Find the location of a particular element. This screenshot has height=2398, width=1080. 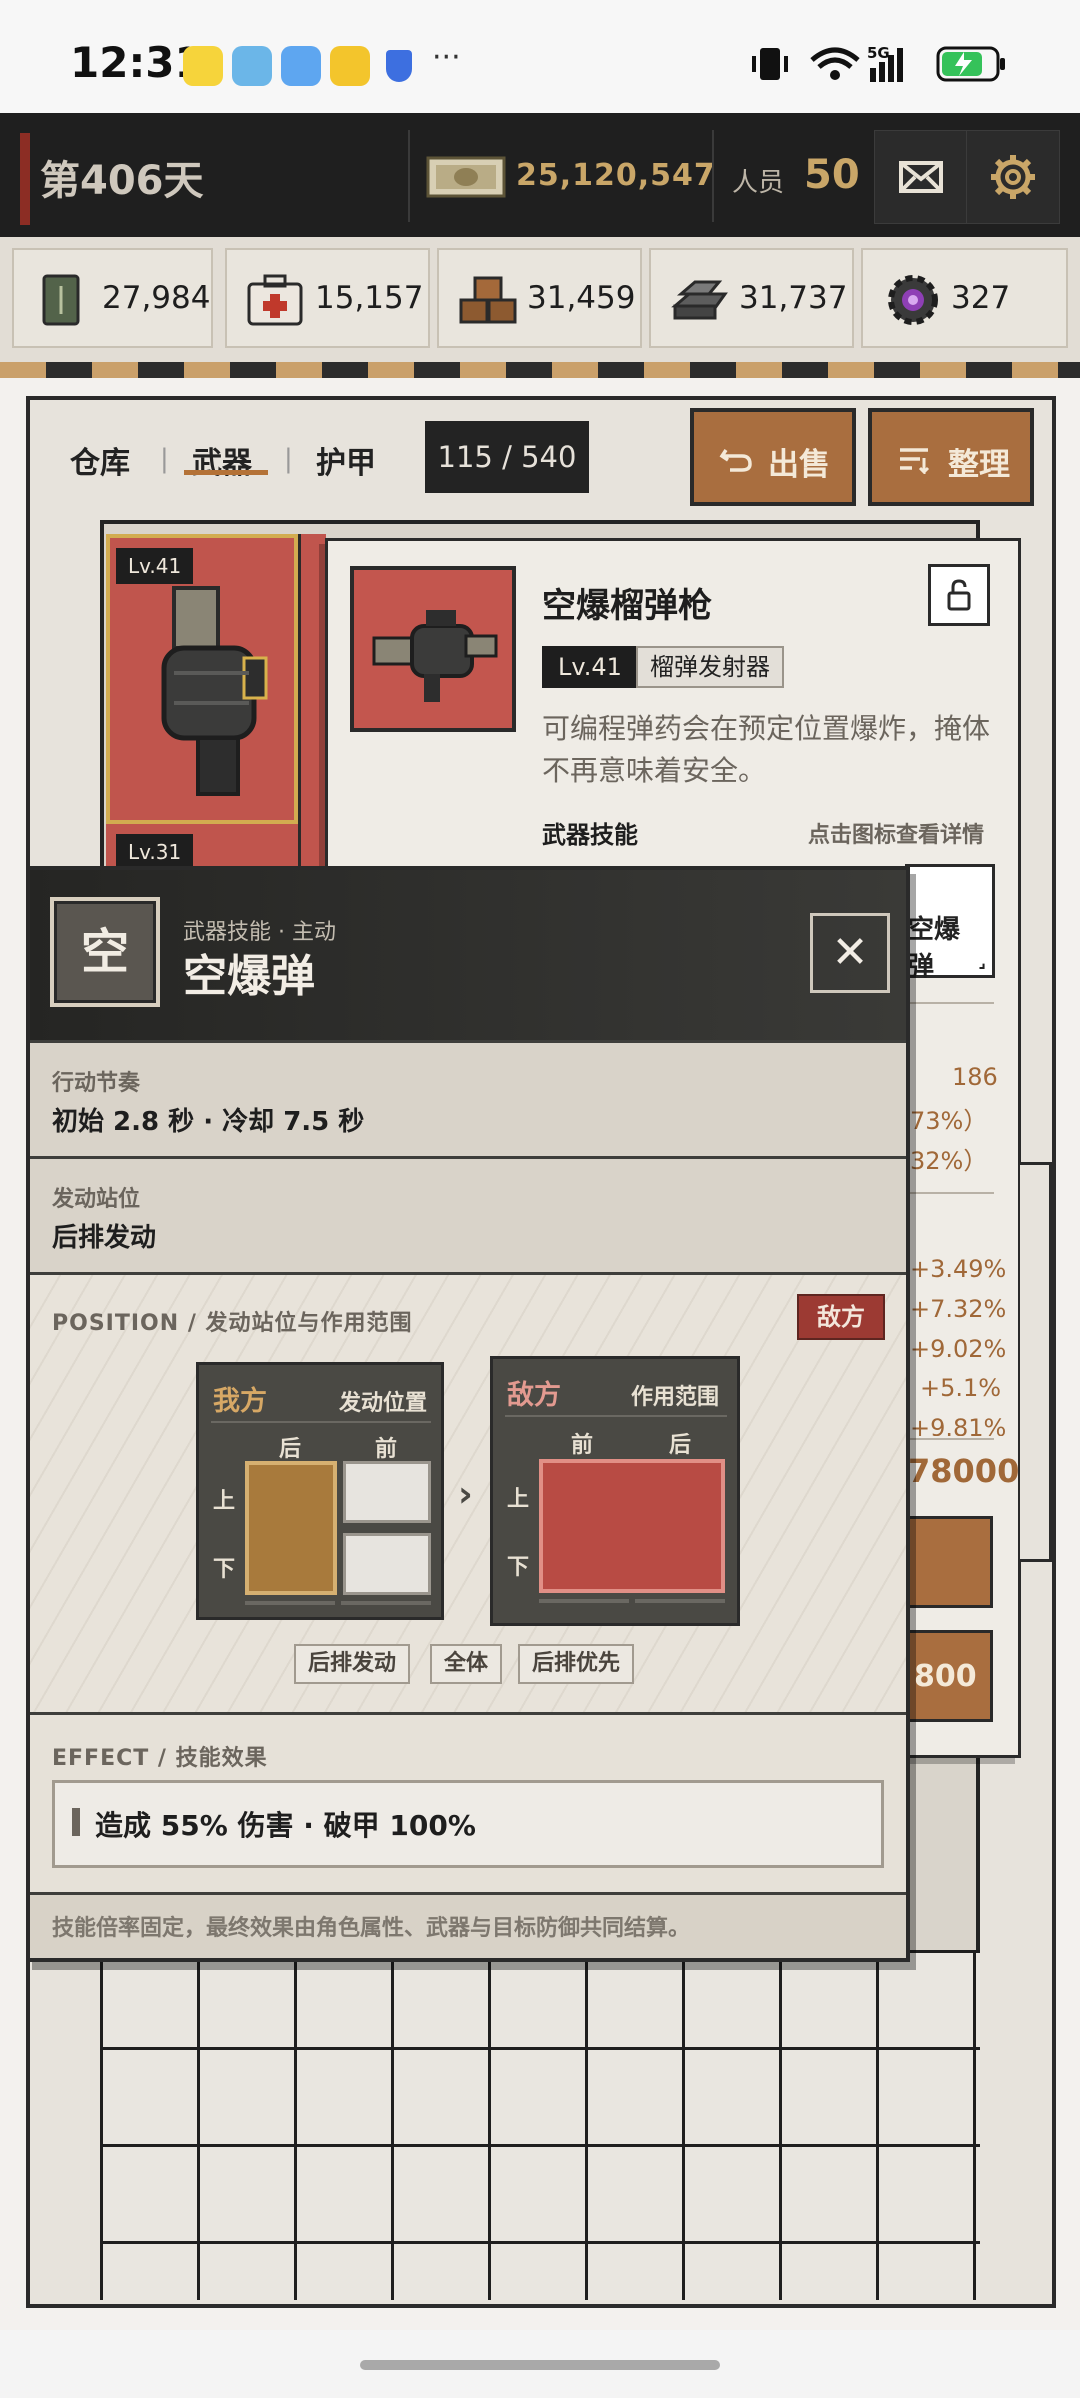

tab-armor: 护甲 is located at coordinates (346, 460).